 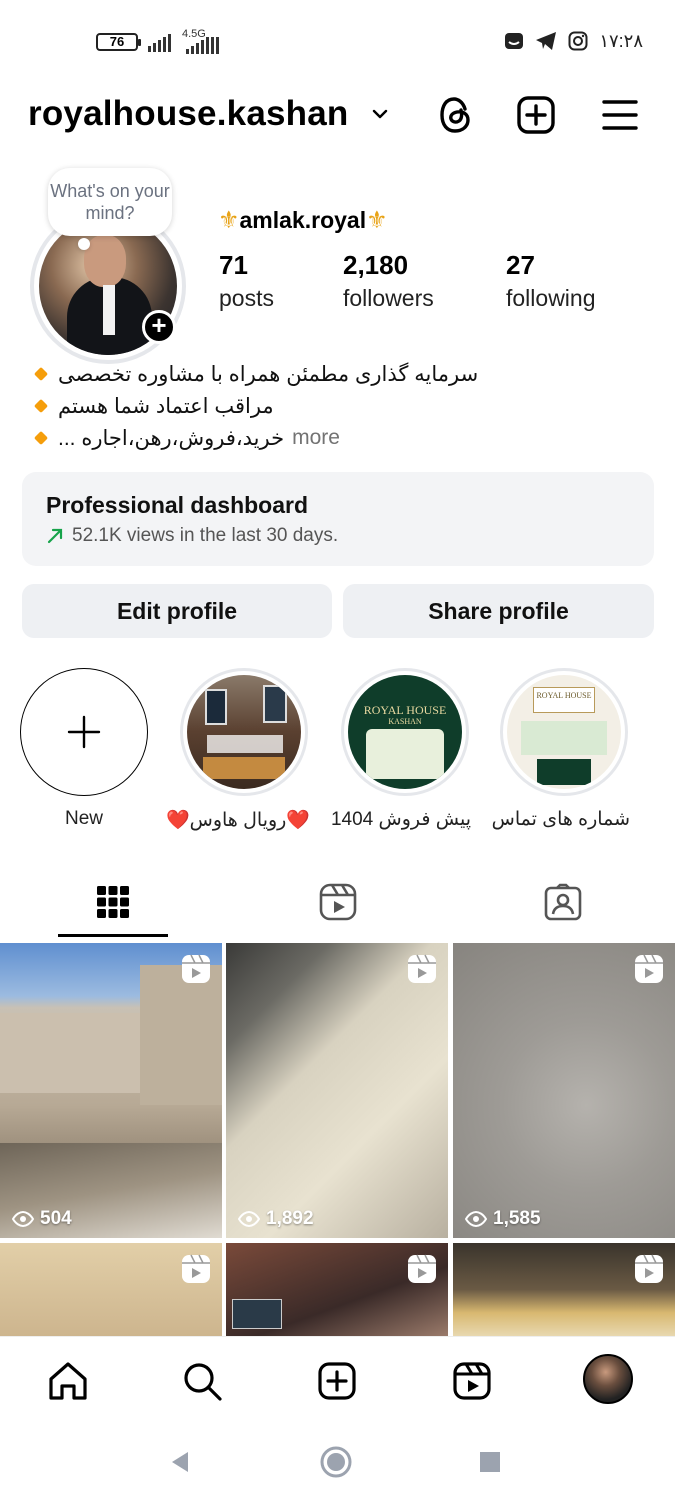 I want to click on grid-post-2: 1,892, so click(x=337, y=1090).